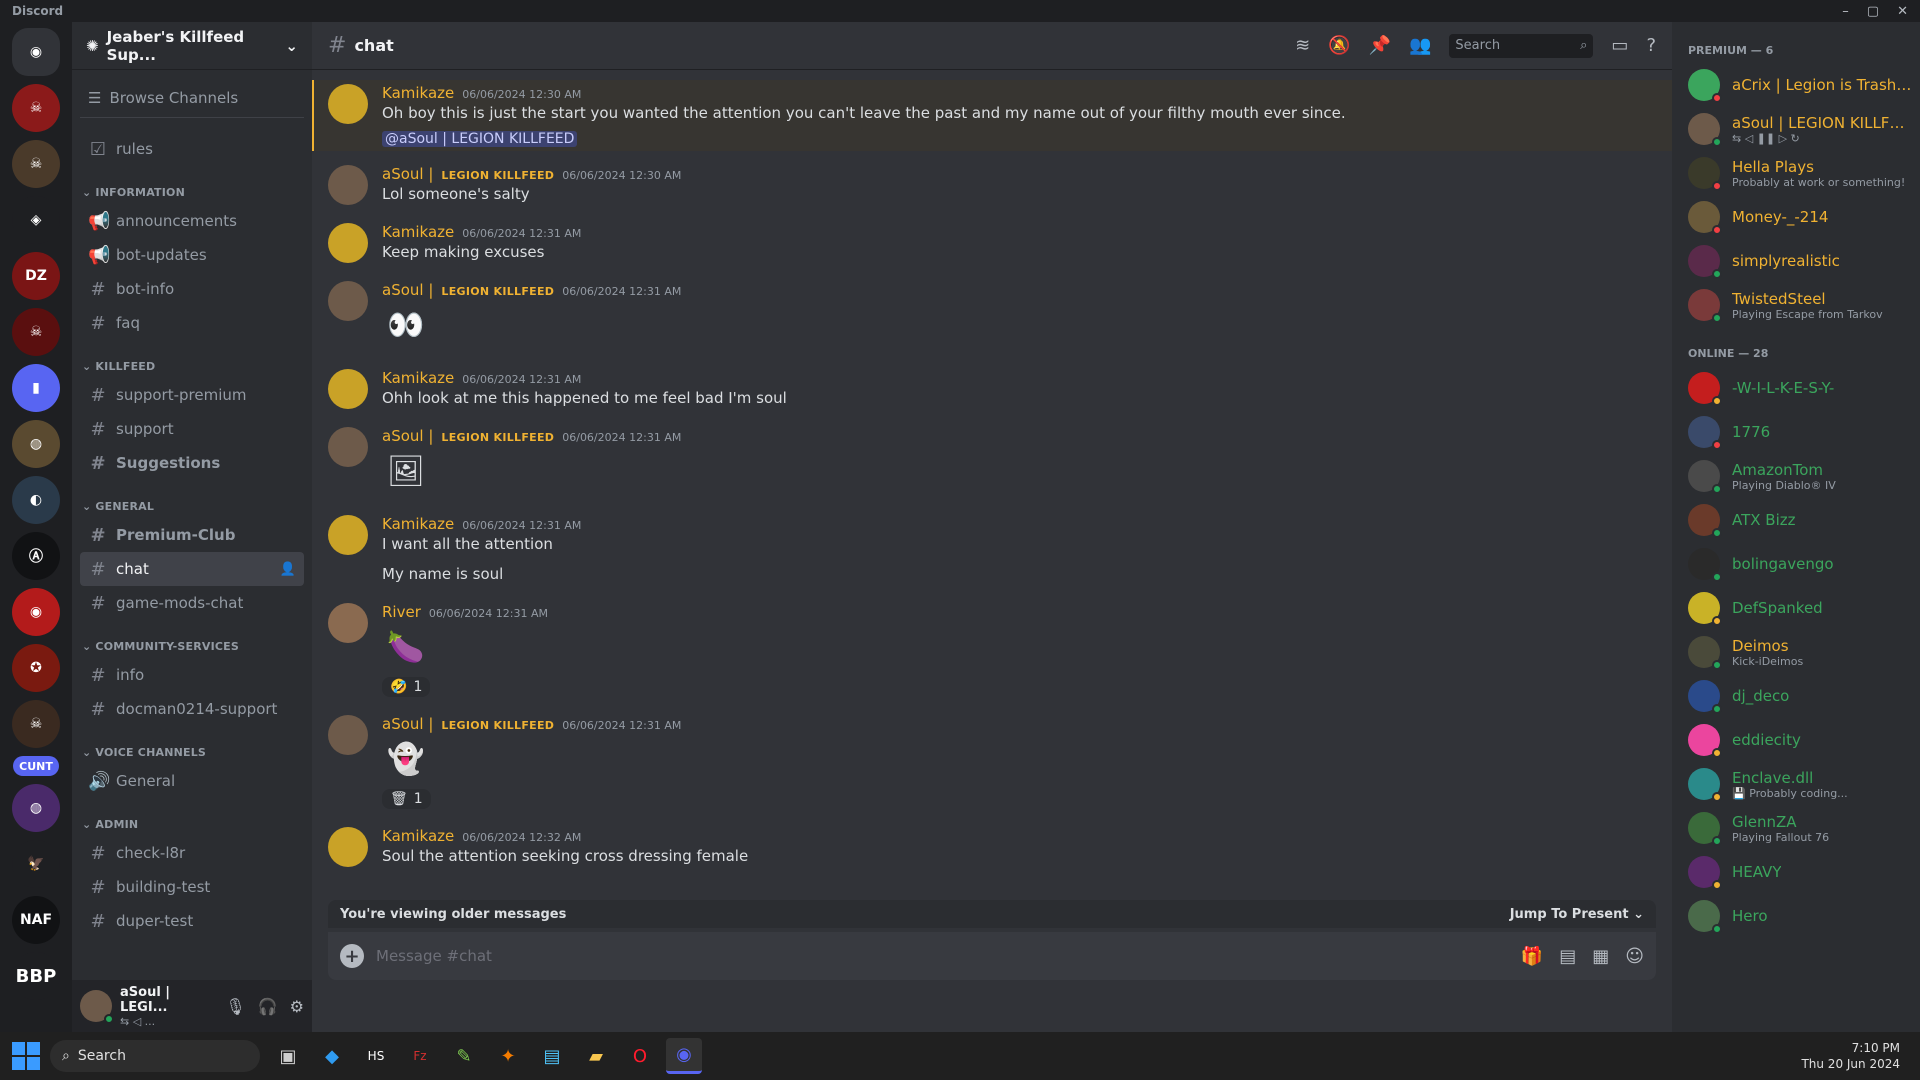 The width and height of the screenshot is (1920, 1080). Describe the element at coordinates (36, 864) in the screenshot. I see `server-icon: 🦅` at that location.